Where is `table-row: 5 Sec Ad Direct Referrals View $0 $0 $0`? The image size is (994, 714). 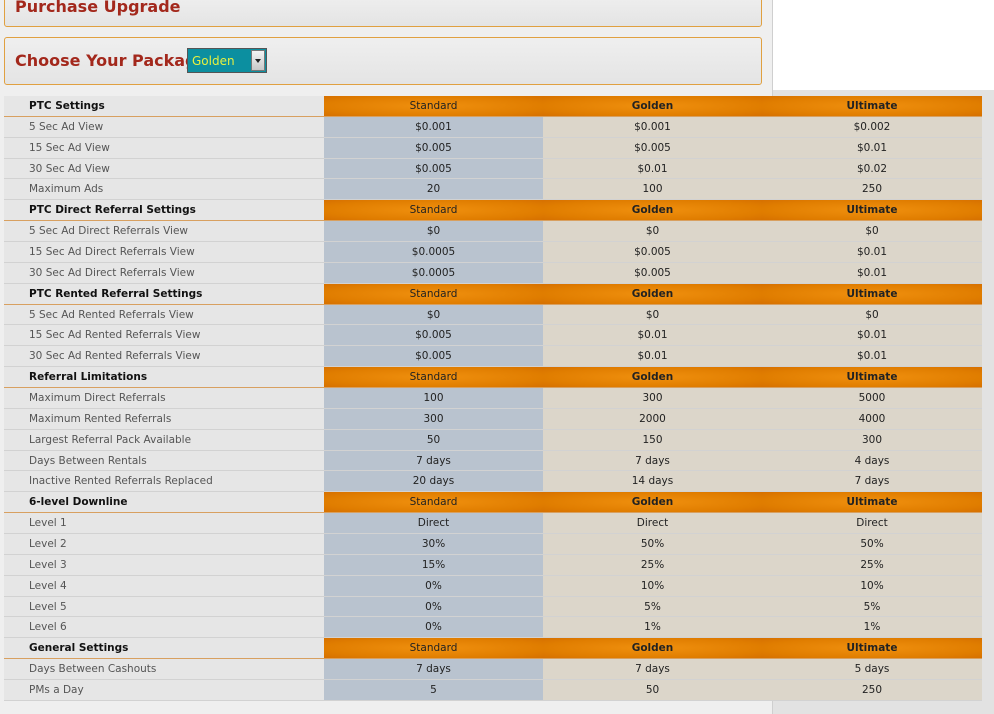
table-row: 5 Sec Ad Direct Referrals View $0 $0 $0 is located at coordinates (493, 232).